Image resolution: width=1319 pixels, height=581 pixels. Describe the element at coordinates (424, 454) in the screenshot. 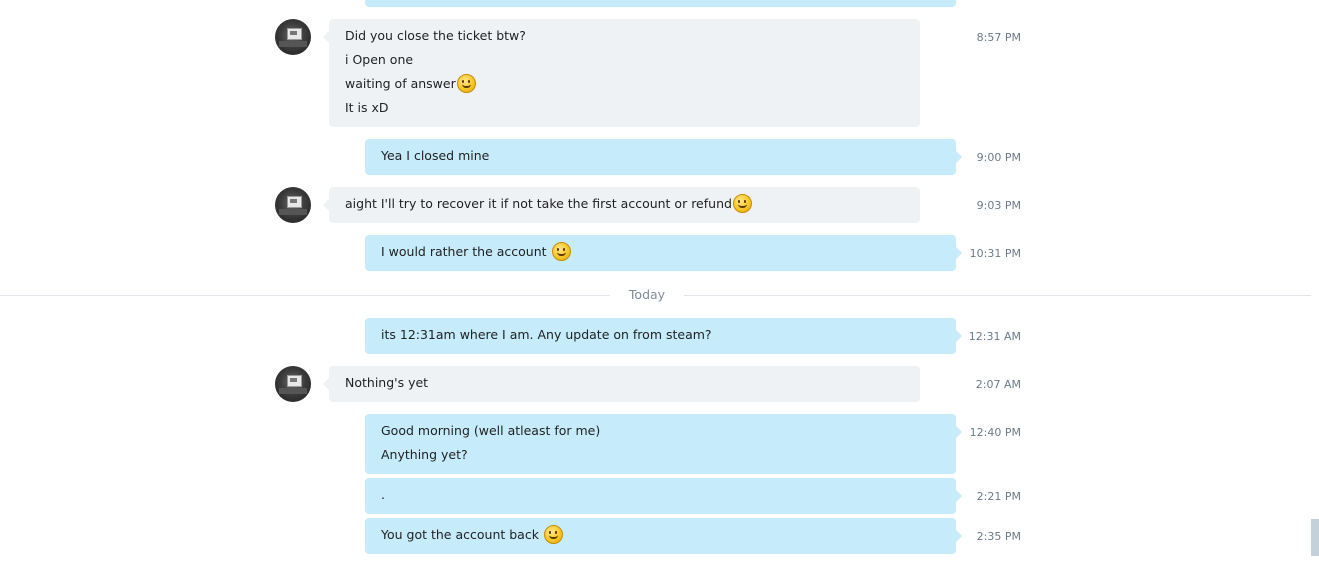

I see `message-text: Anything yet?` at that location.